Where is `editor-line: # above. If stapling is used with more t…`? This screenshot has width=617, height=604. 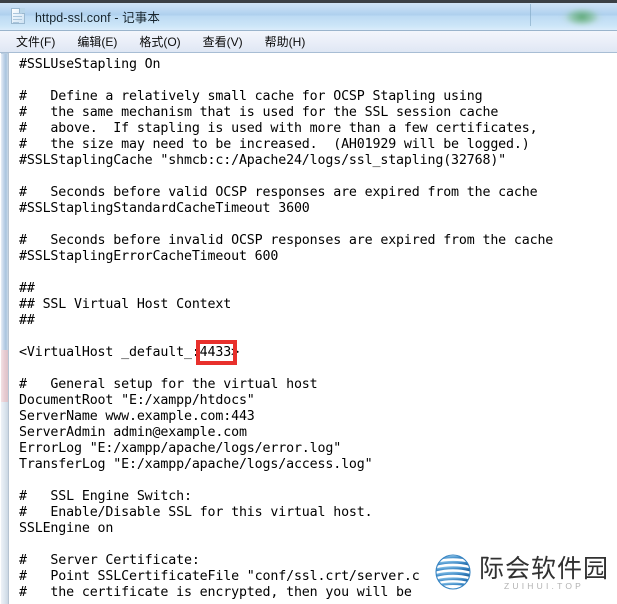 editor-line: # above. If stapling is used with more t… is located at coordinates (318, 129).